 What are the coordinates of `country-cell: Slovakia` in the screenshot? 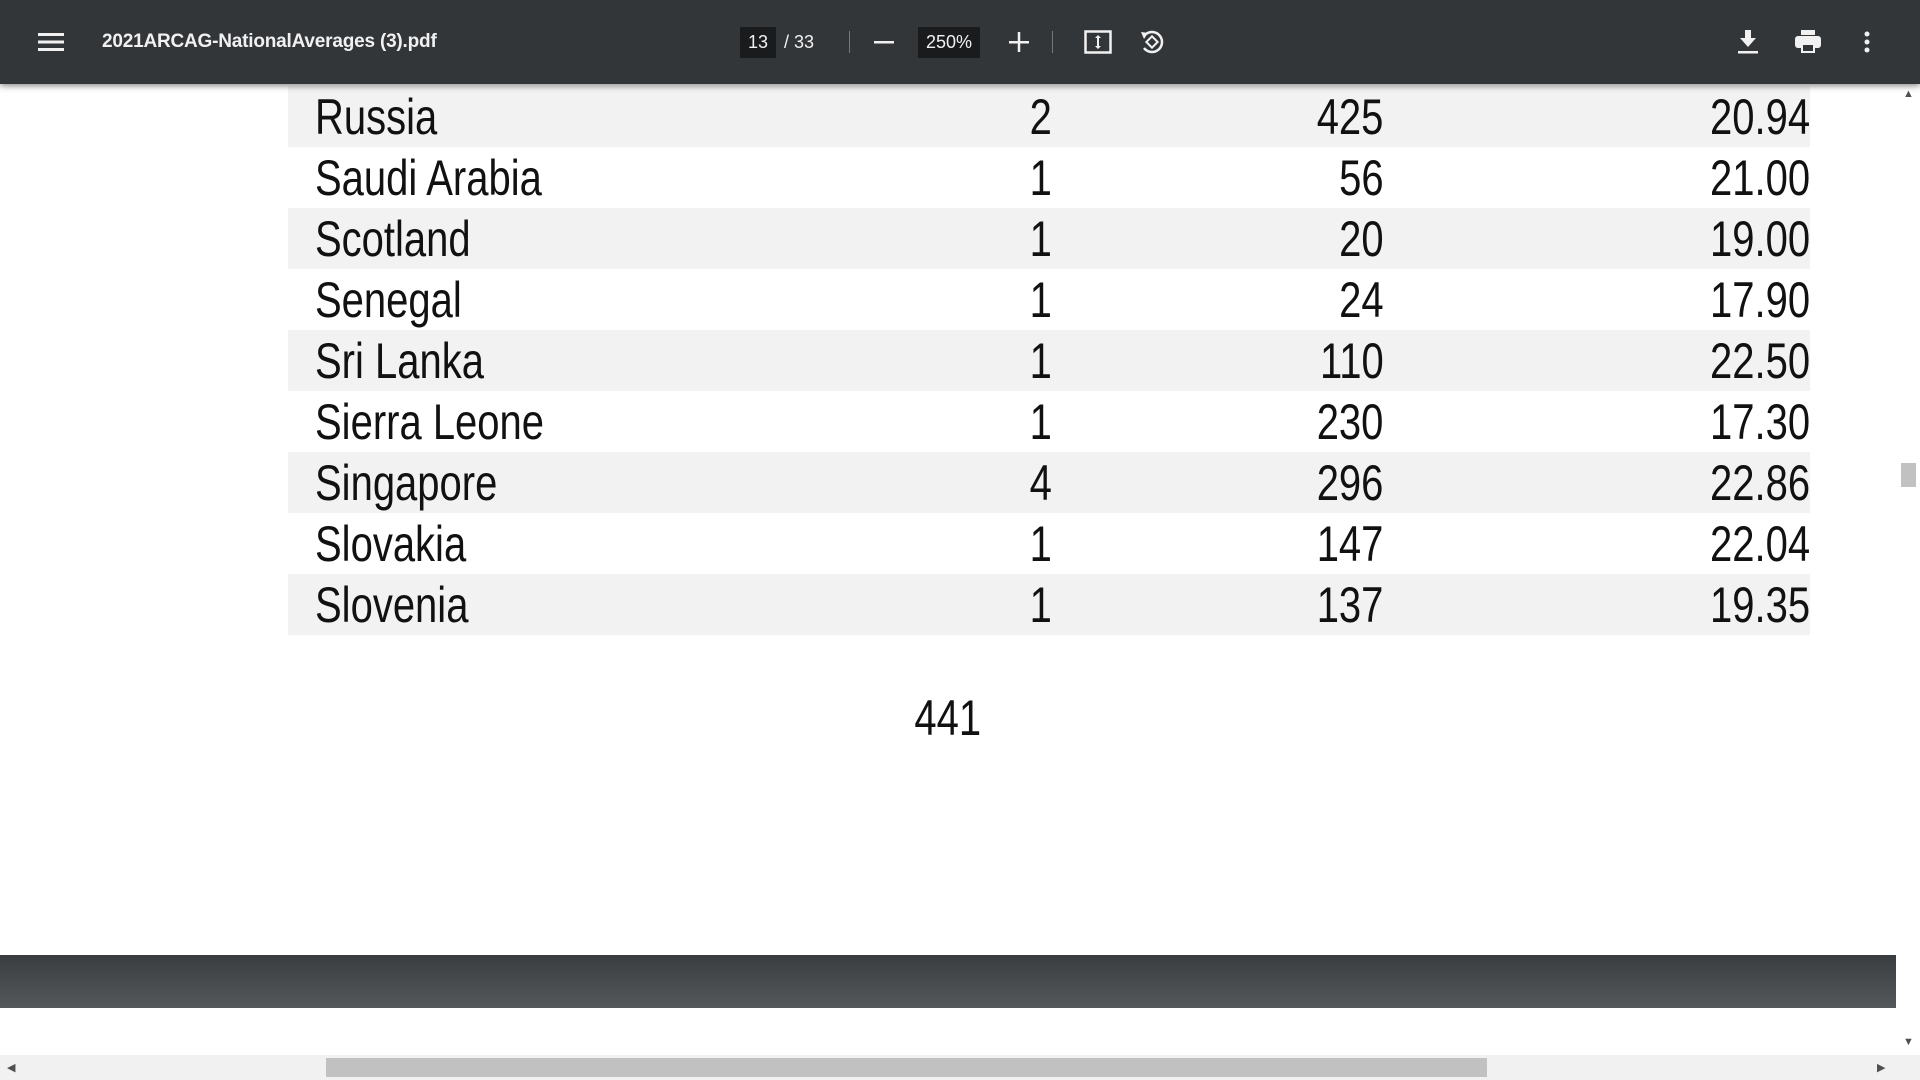 It's located at (391, 543).